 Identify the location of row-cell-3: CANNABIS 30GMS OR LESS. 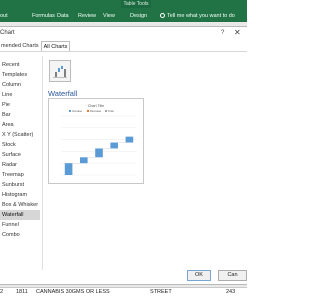
(73, 292).